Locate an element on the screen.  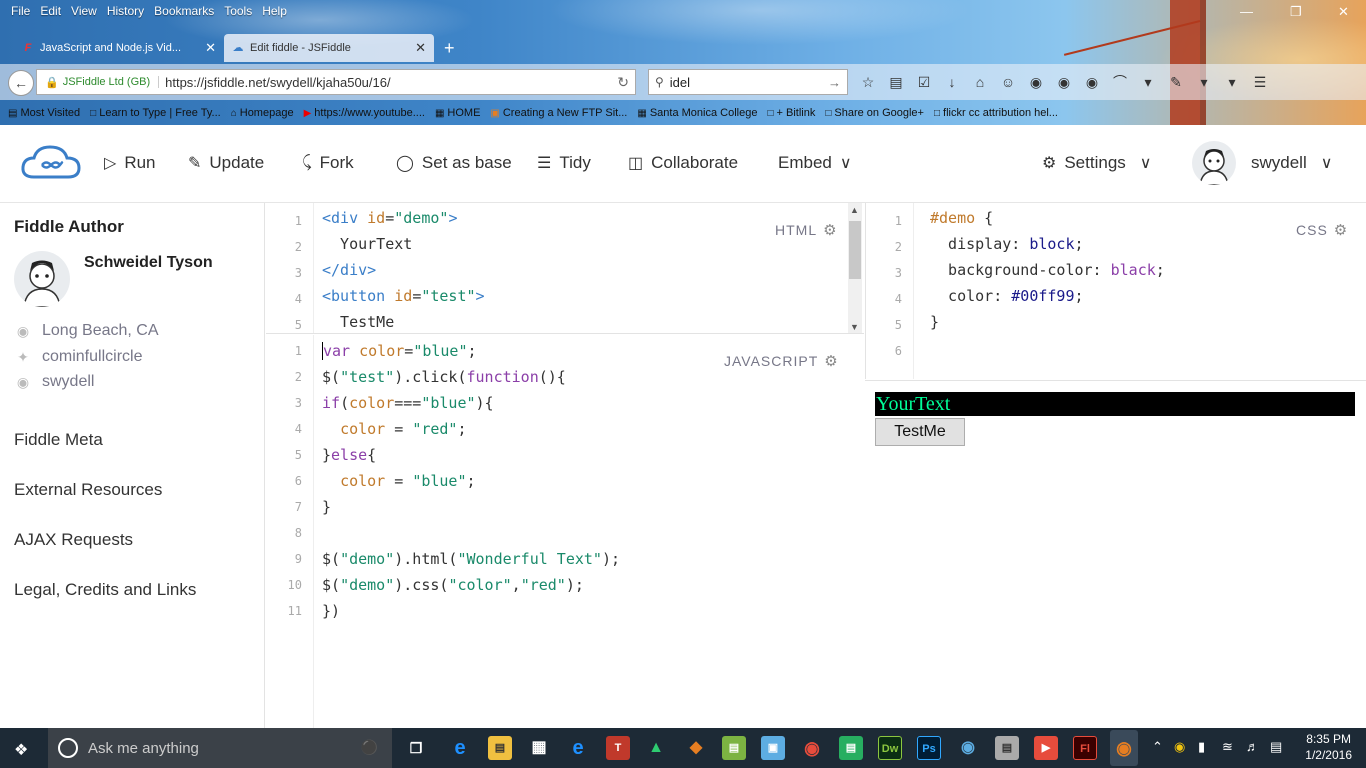
restore-icon: ❐ is located at coordinates (1296, 12).